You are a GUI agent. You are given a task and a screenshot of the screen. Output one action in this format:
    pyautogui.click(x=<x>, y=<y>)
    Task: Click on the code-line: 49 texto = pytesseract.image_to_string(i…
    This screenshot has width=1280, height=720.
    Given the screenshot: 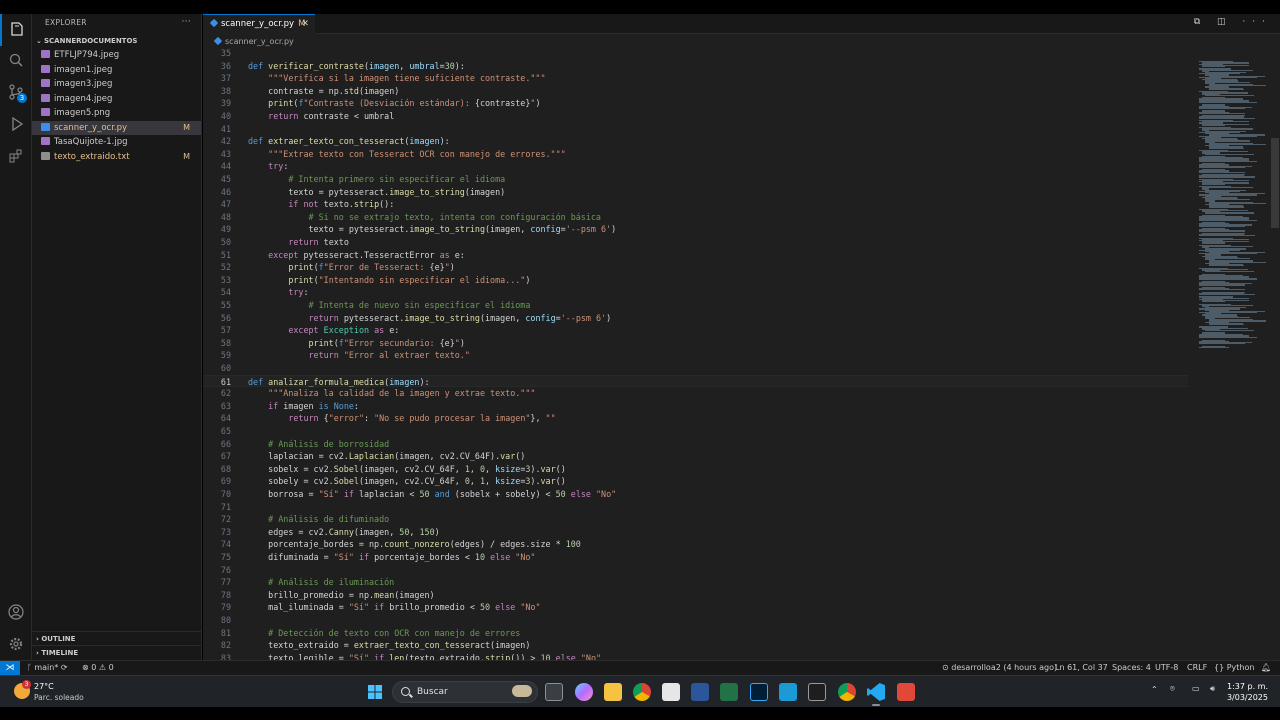 What is the action you would take?
    pyautogui.click(x=695, y=229)
    